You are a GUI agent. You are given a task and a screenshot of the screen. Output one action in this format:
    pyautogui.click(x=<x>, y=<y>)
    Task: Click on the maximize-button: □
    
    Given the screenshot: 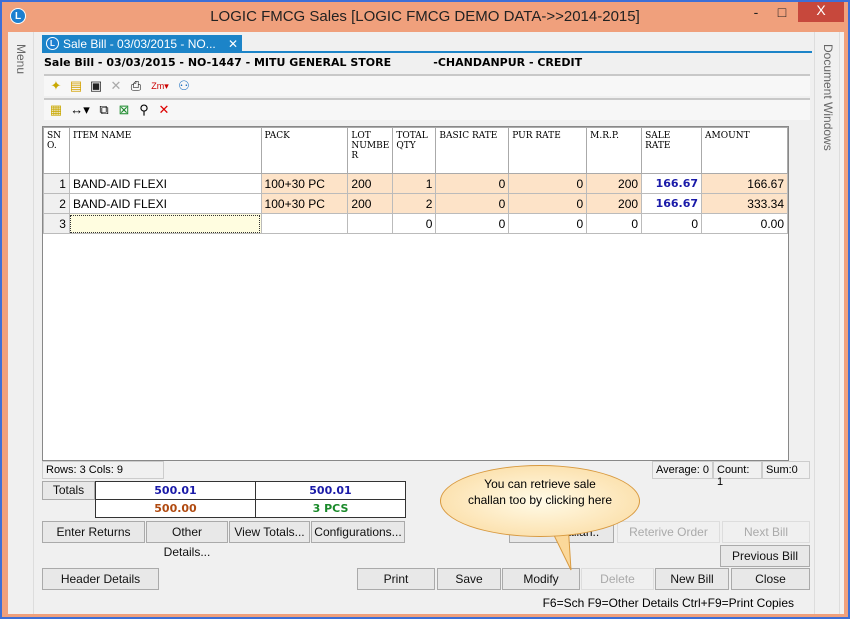 What is the action you would take?
    pyautogui.click(x=782, y=14)
    